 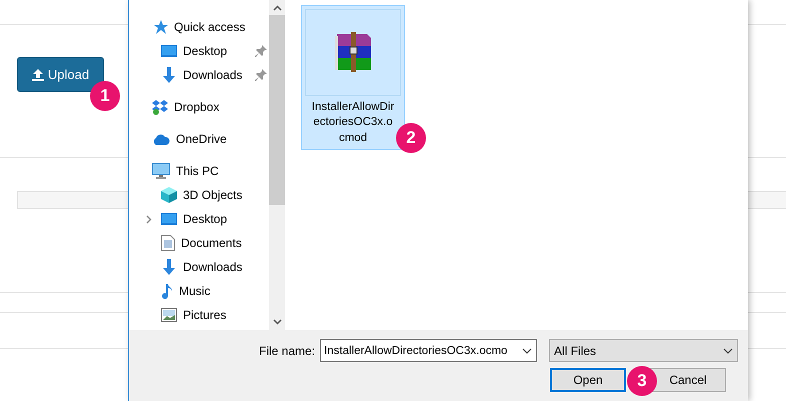 I want to click on star-icon, so click(x=160, y=27).